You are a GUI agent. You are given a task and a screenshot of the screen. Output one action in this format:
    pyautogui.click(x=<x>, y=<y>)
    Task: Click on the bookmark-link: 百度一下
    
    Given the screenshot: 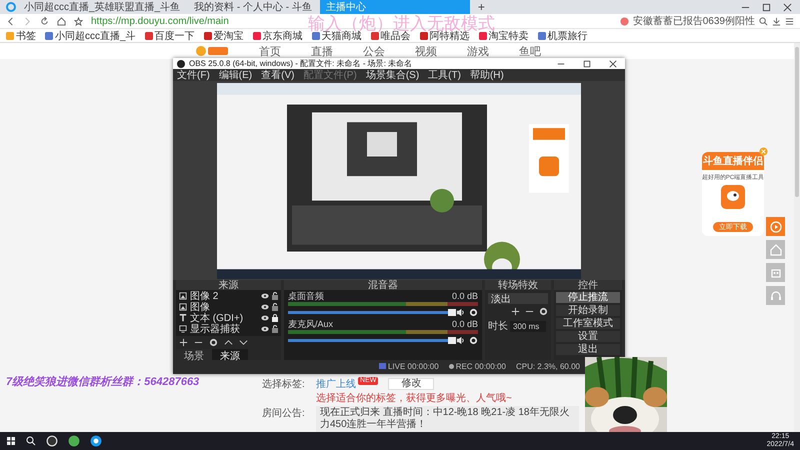 What is the action you would take?
    pyautogui.click(x=169, y=35)
    